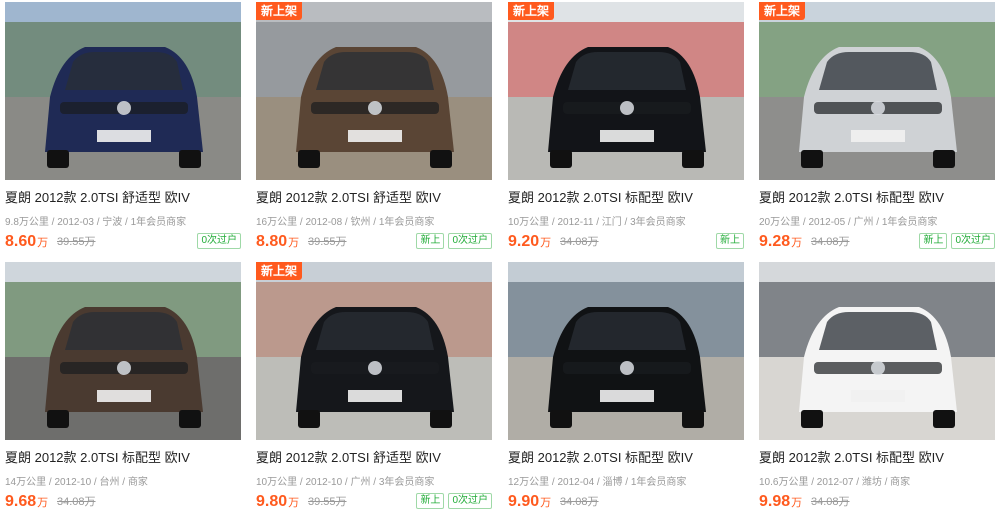 This screenshot has height=513, width=1000. I want to click on listing-price: 9.98万, so click(780, 502).